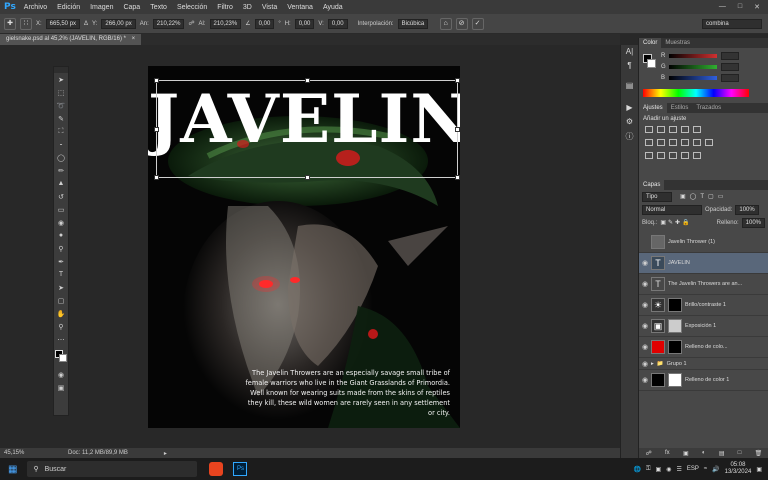 This screenshot has height=480, width=768. Describe the element at coordinates (649, 142) in the screenshot. I see `hue-saturation-icon` at that location.